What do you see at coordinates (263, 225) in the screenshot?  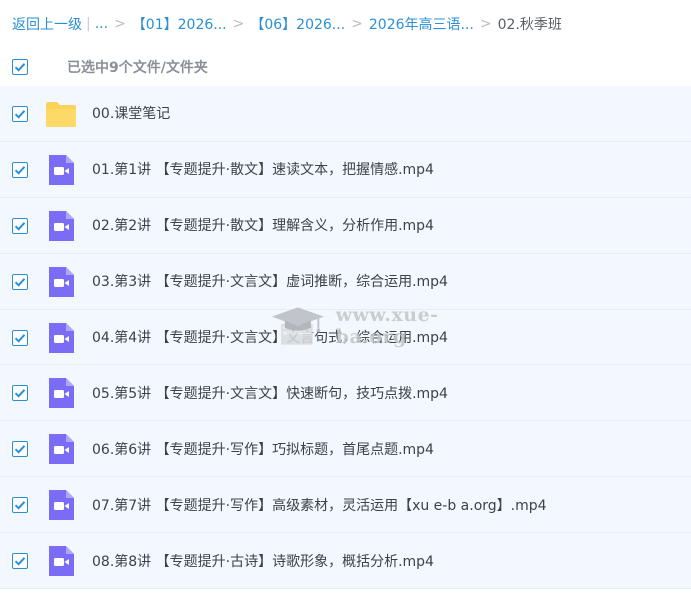 I see `file-name: 02.第2讲 【专题提升·散文】理解含义，分析作用.mp4` at bounding box center [263, 225].